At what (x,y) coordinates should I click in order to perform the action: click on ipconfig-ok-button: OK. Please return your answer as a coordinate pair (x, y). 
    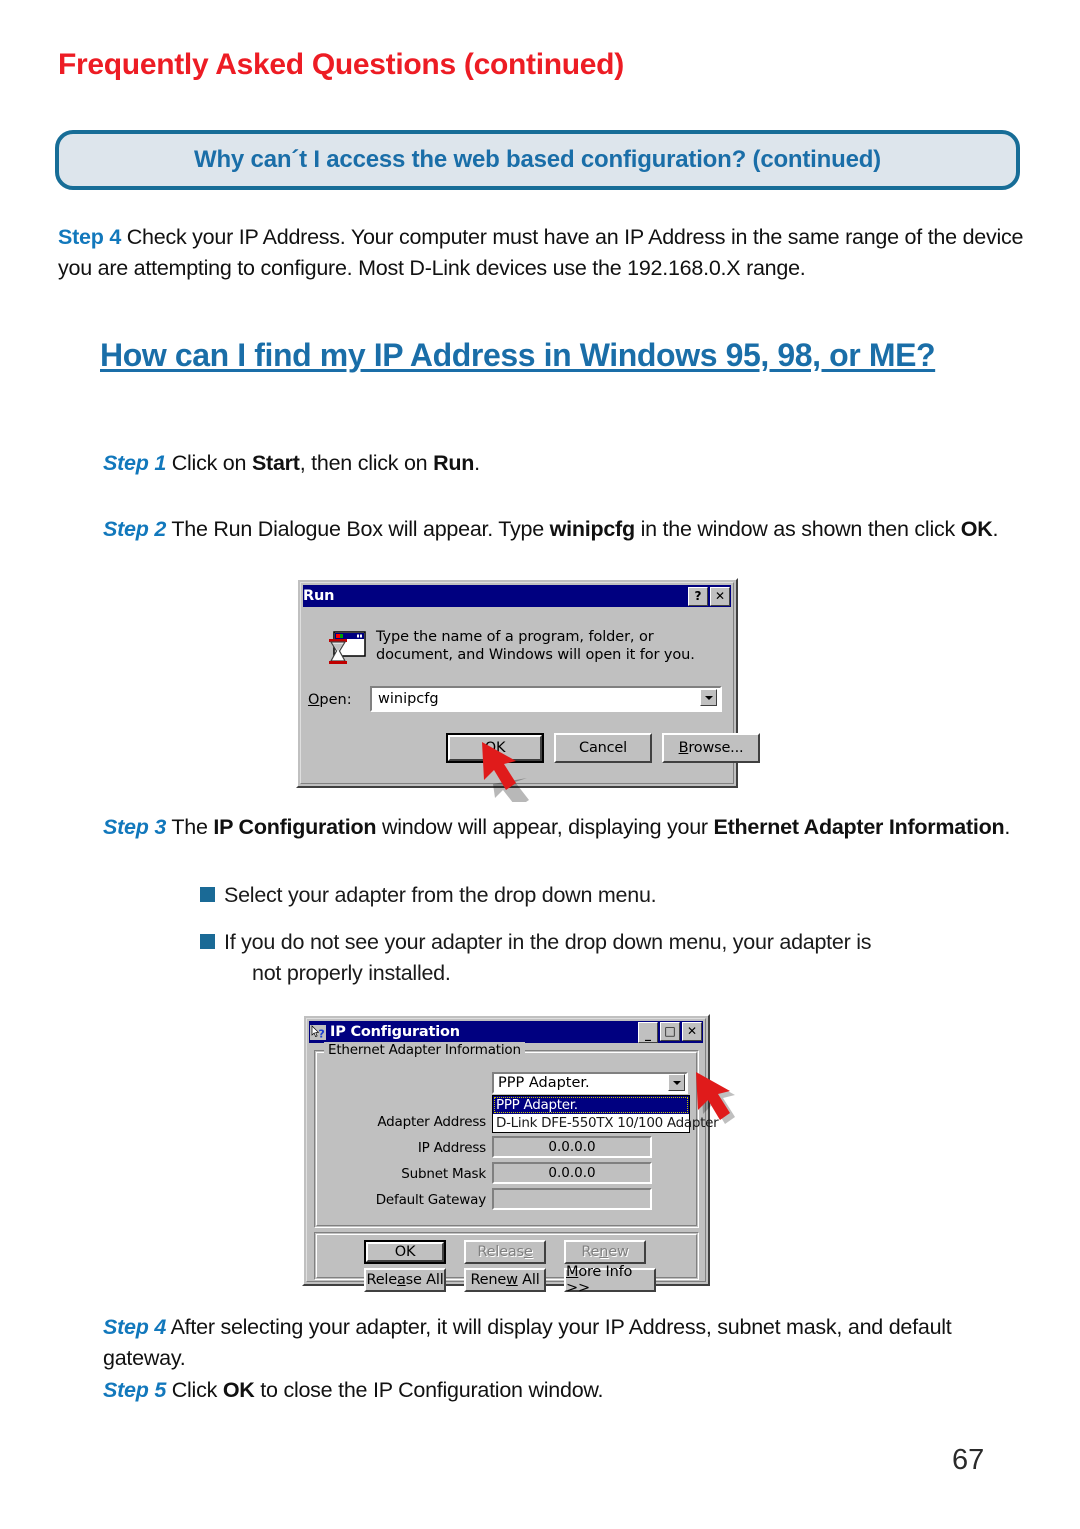
    Looking at the image, I should click on (405, 1252).